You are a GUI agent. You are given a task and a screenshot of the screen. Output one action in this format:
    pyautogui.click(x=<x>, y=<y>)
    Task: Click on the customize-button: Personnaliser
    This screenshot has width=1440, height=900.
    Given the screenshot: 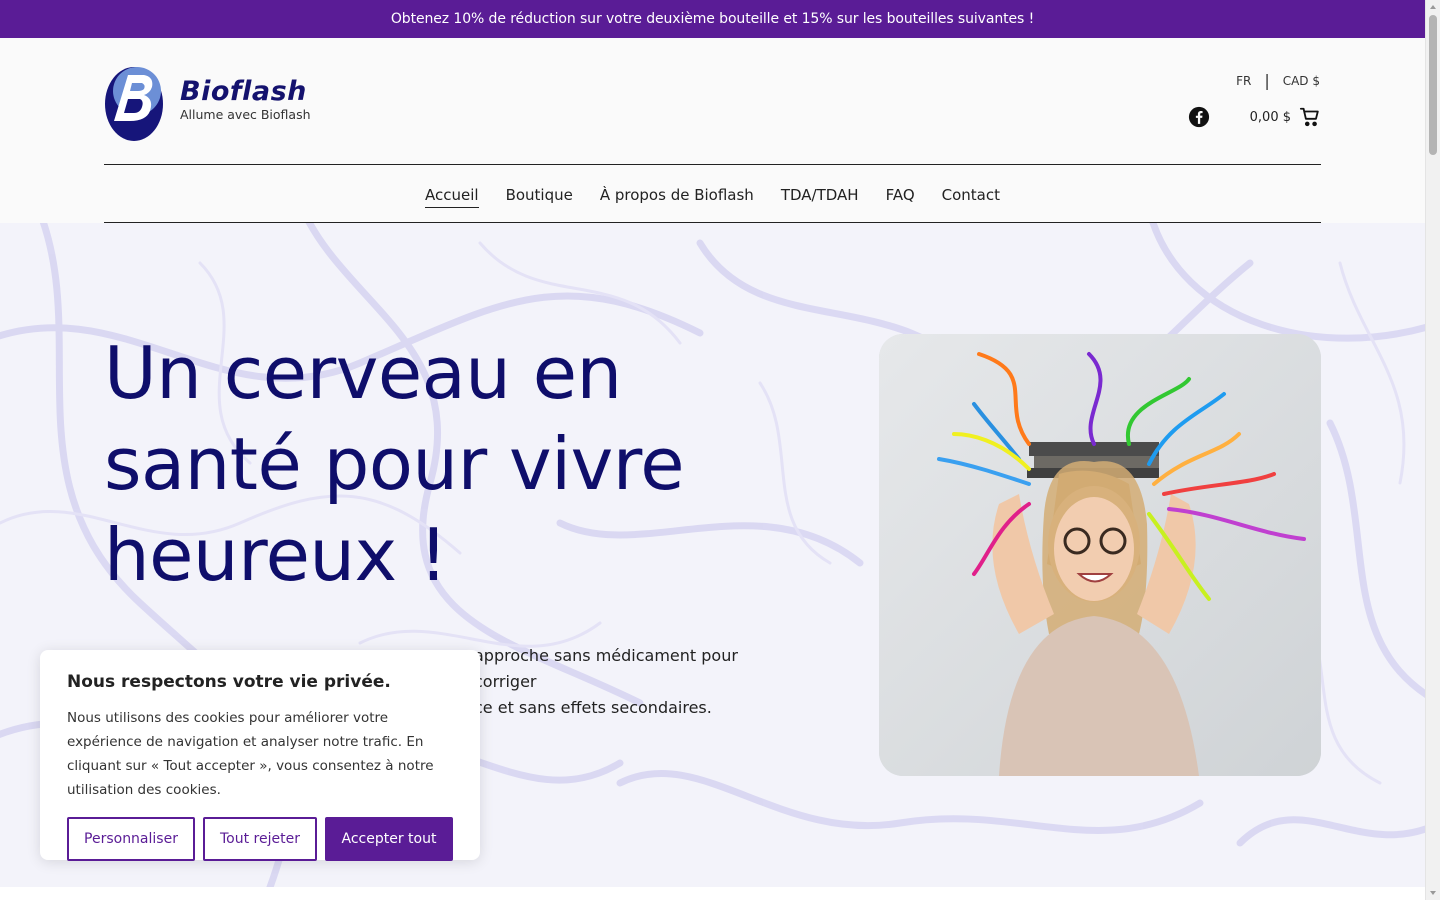 What is the action you would take?
    pyautogui.click(x=131, y=839)
    